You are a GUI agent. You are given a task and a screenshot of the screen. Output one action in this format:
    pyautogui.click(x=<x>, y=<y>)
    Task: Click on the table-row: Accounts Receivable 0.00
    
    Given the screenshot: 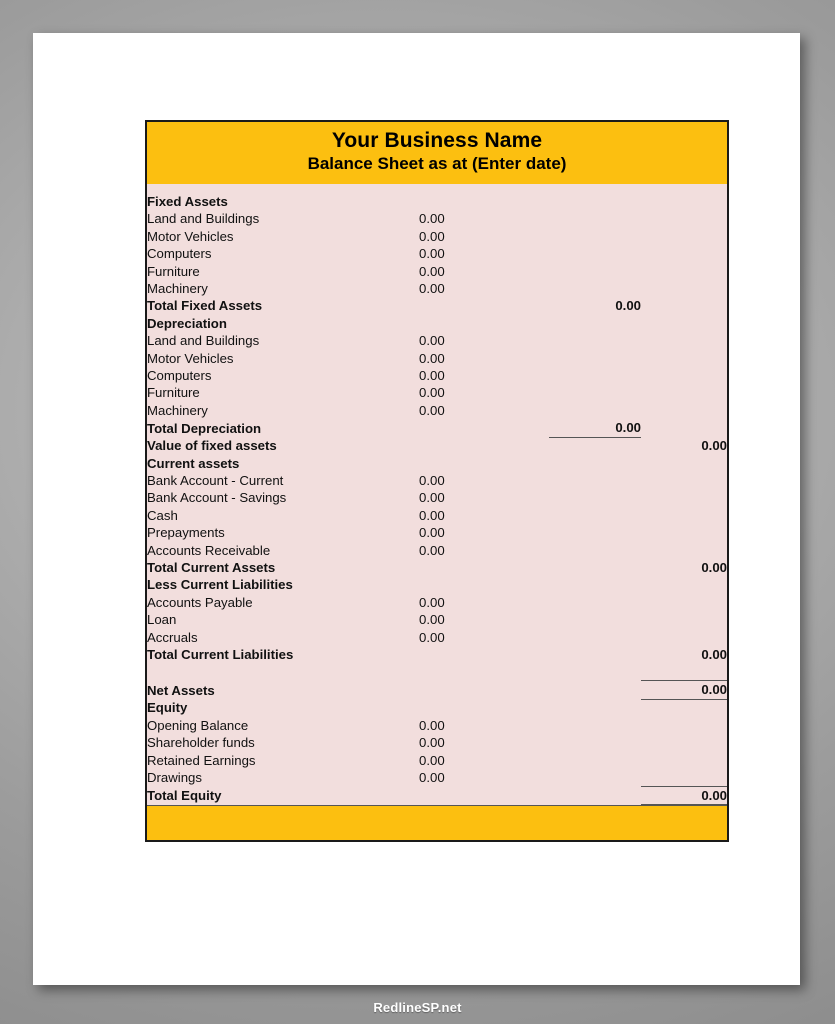 What is the action you would take?
    pyautogui.click(x=296, y=550)
    